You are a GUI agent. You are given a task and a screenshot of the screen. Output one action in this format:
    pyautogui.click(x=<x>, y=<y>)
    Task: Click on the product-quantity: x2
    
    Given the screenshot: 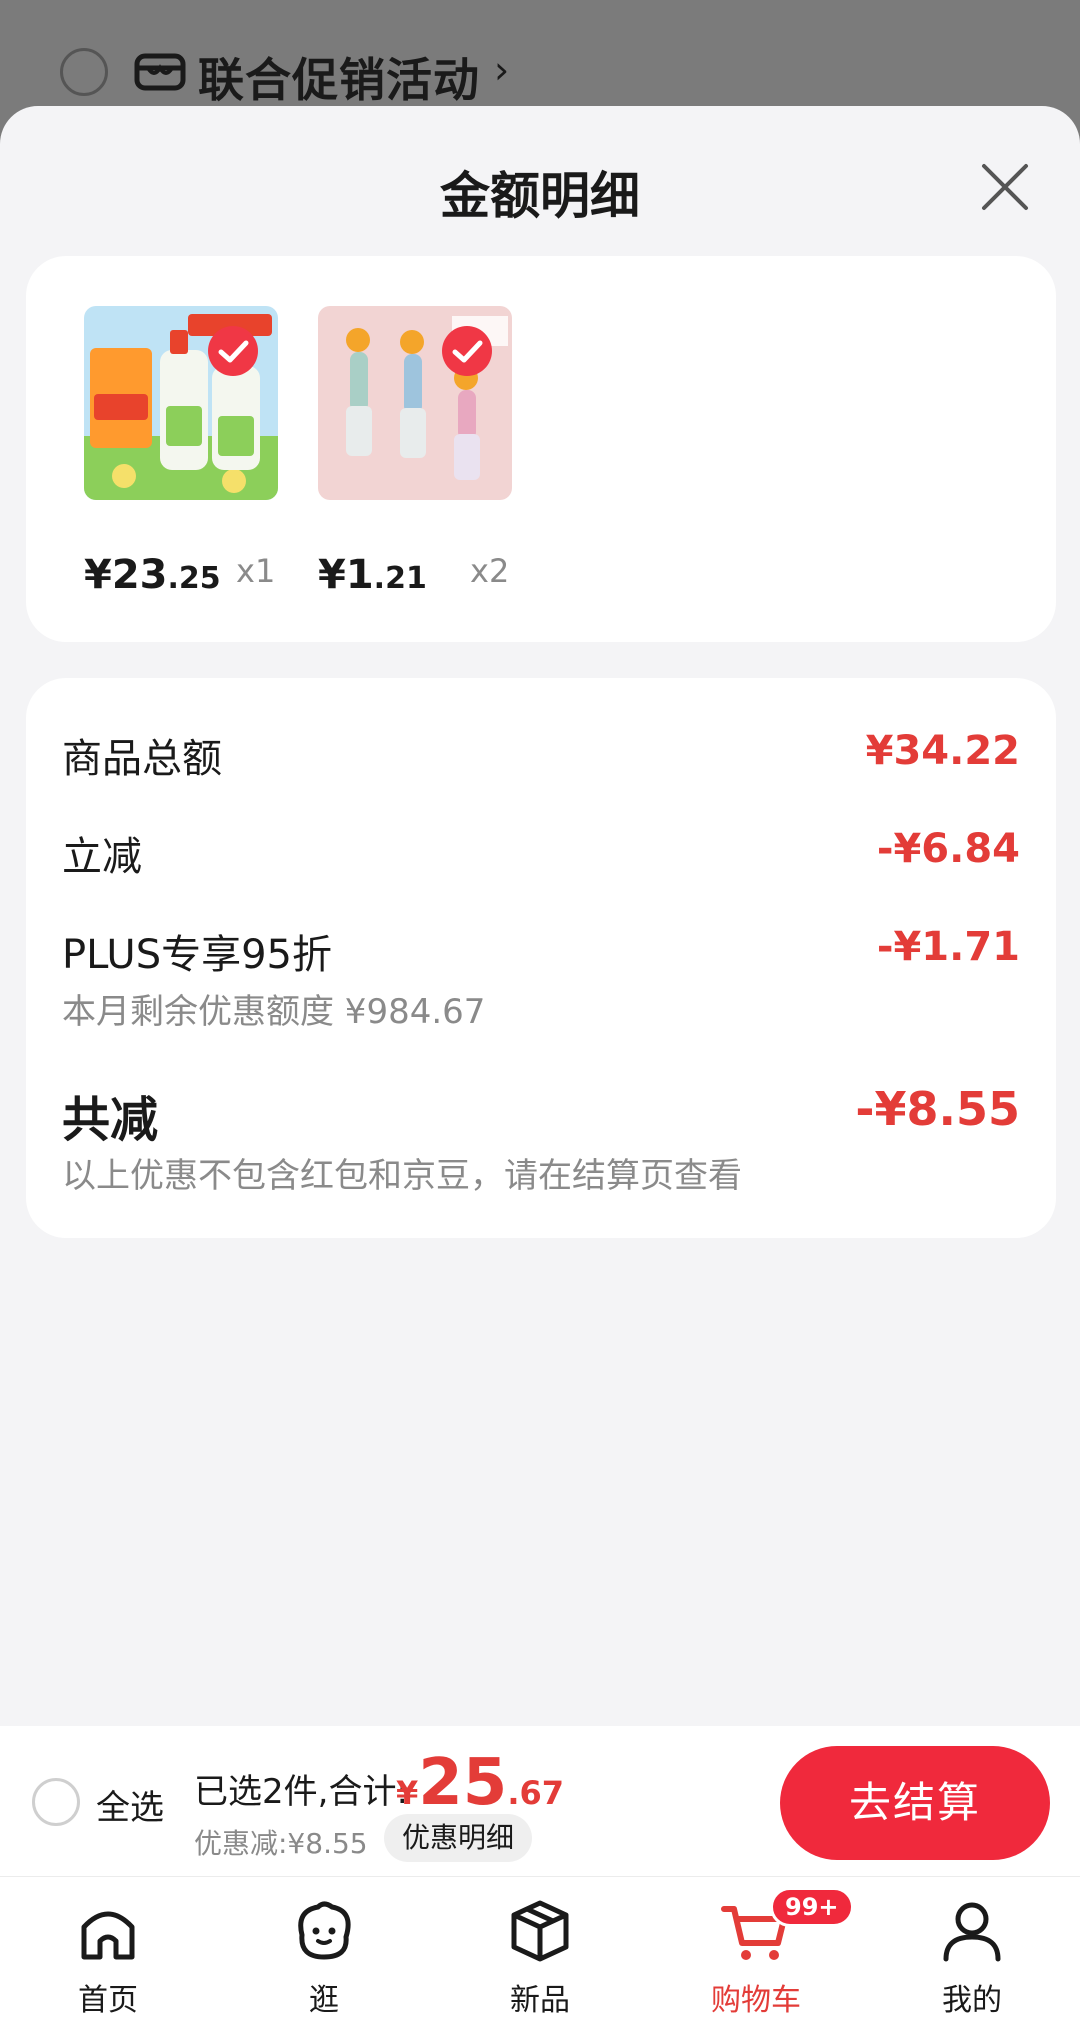 What is the action you would take?
    pyautogui.click(x=490, y=571)
    